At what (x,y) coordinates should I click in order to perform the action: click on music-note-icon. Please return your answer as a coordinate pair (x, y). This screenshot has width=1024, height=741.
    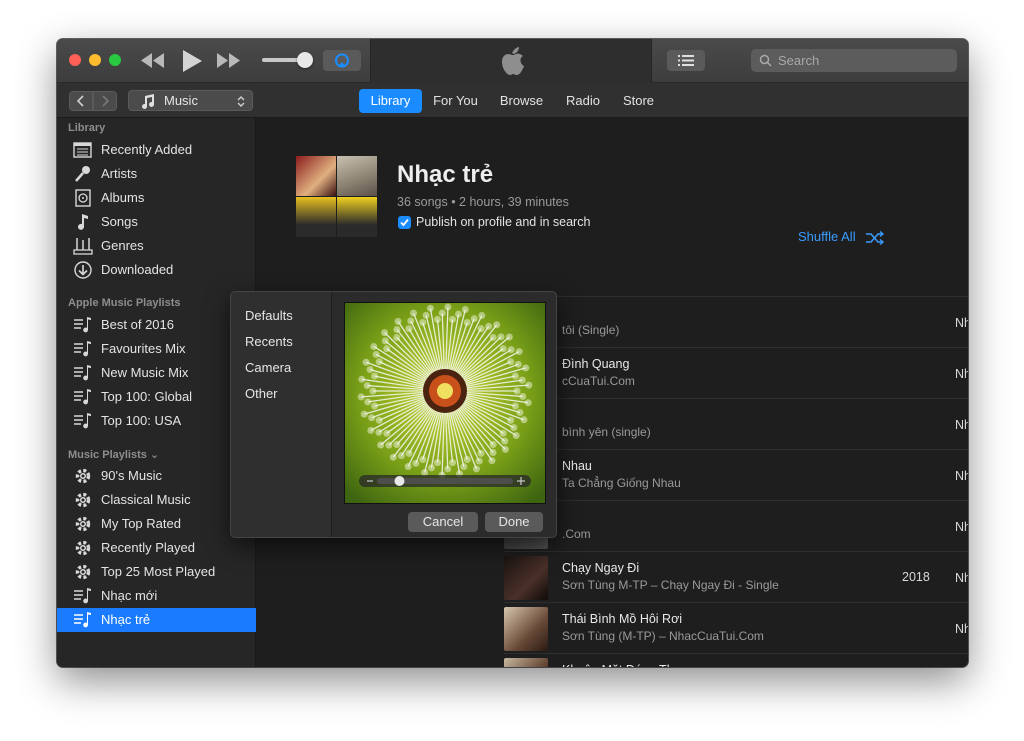
    Looking at the image, I should click on (83, 222).